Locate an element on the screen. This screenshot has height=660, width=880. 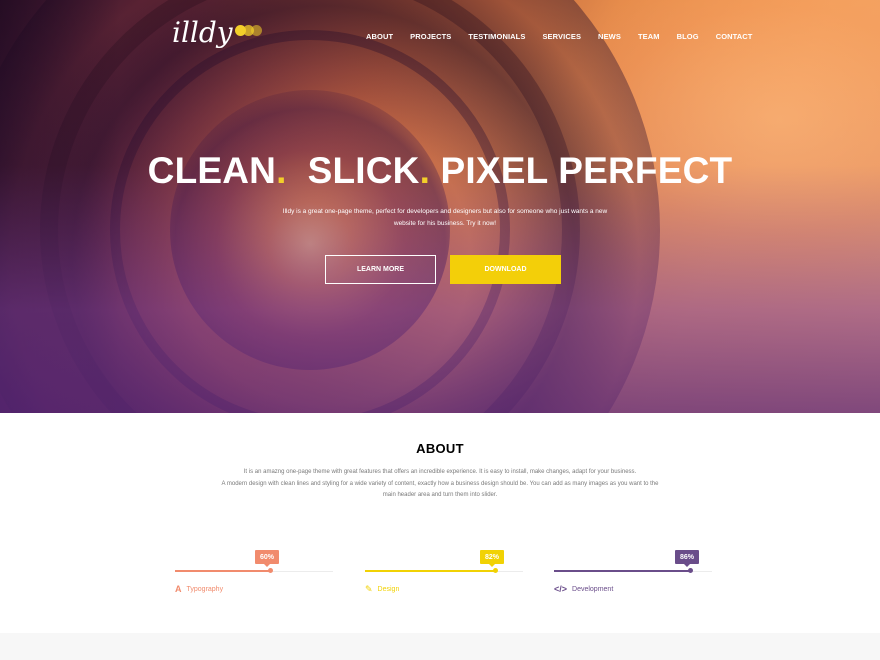
skill-label: </> Development is located at coordinates (583, 589).